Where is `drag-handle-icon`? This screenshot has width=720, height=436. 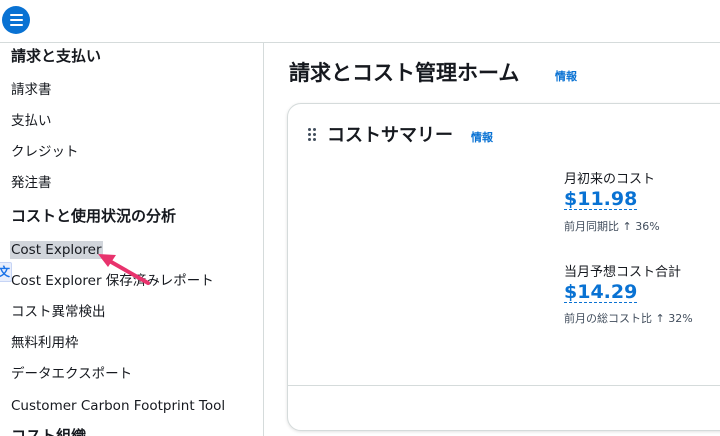
drag-handle-icon is located at coordinates (312, 134).